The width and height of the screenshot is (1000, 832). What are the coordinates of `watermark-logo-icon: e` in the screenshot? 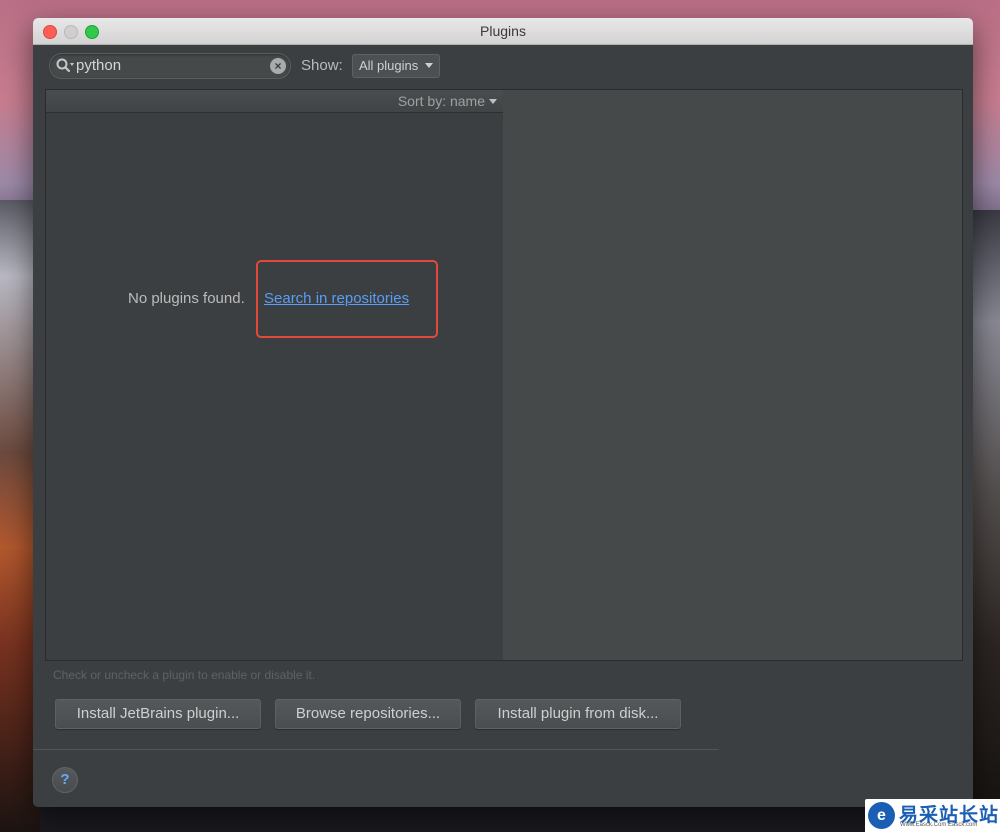 It's located at (881, 815).